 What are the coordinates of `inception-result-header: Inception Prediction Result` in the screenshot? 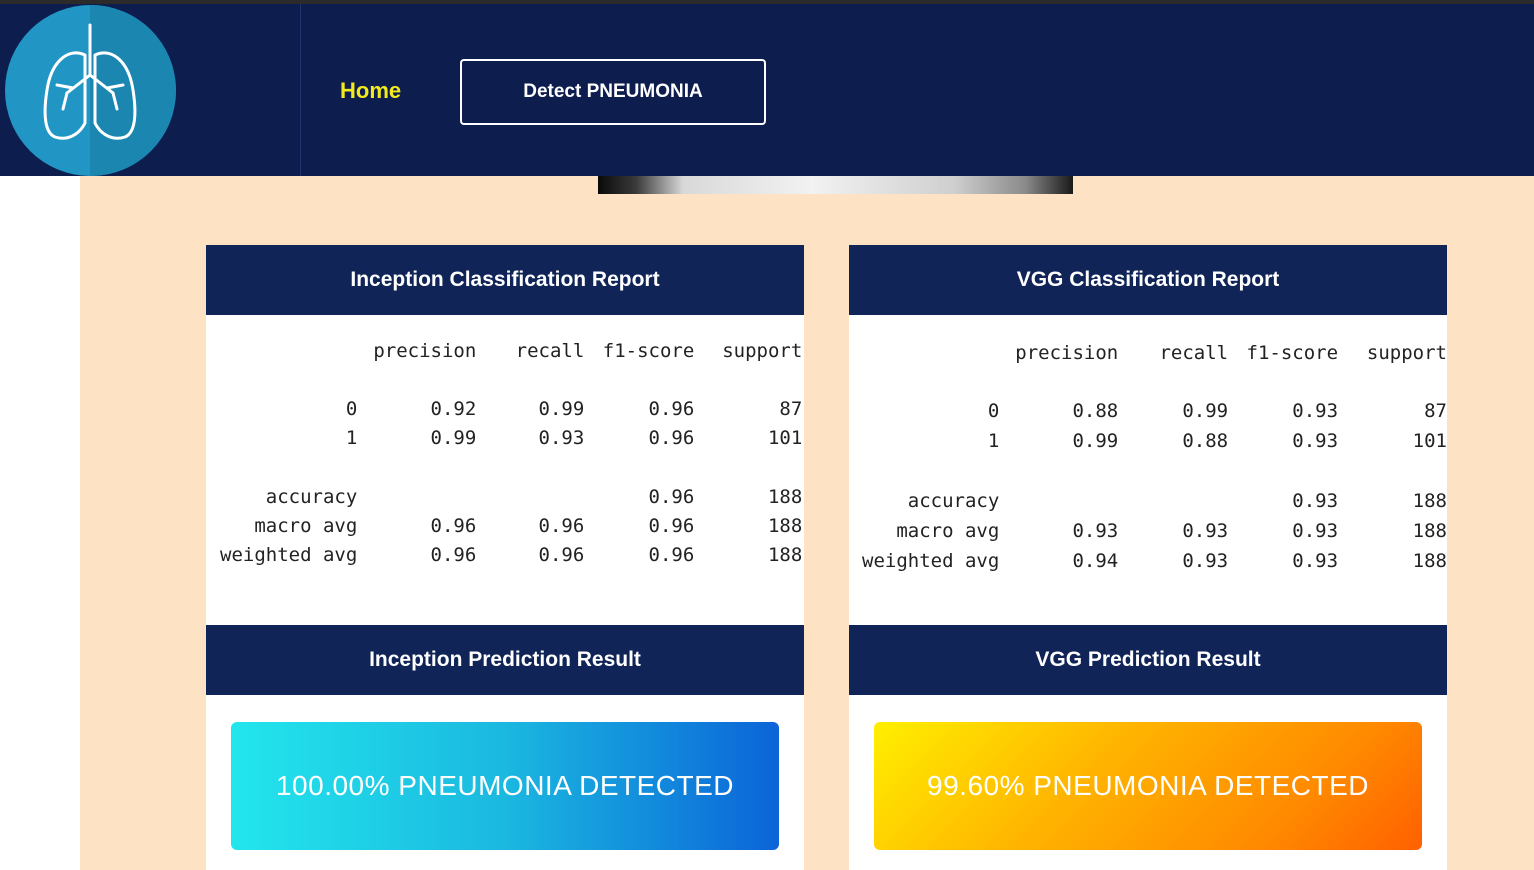 It's located at (505, 660).